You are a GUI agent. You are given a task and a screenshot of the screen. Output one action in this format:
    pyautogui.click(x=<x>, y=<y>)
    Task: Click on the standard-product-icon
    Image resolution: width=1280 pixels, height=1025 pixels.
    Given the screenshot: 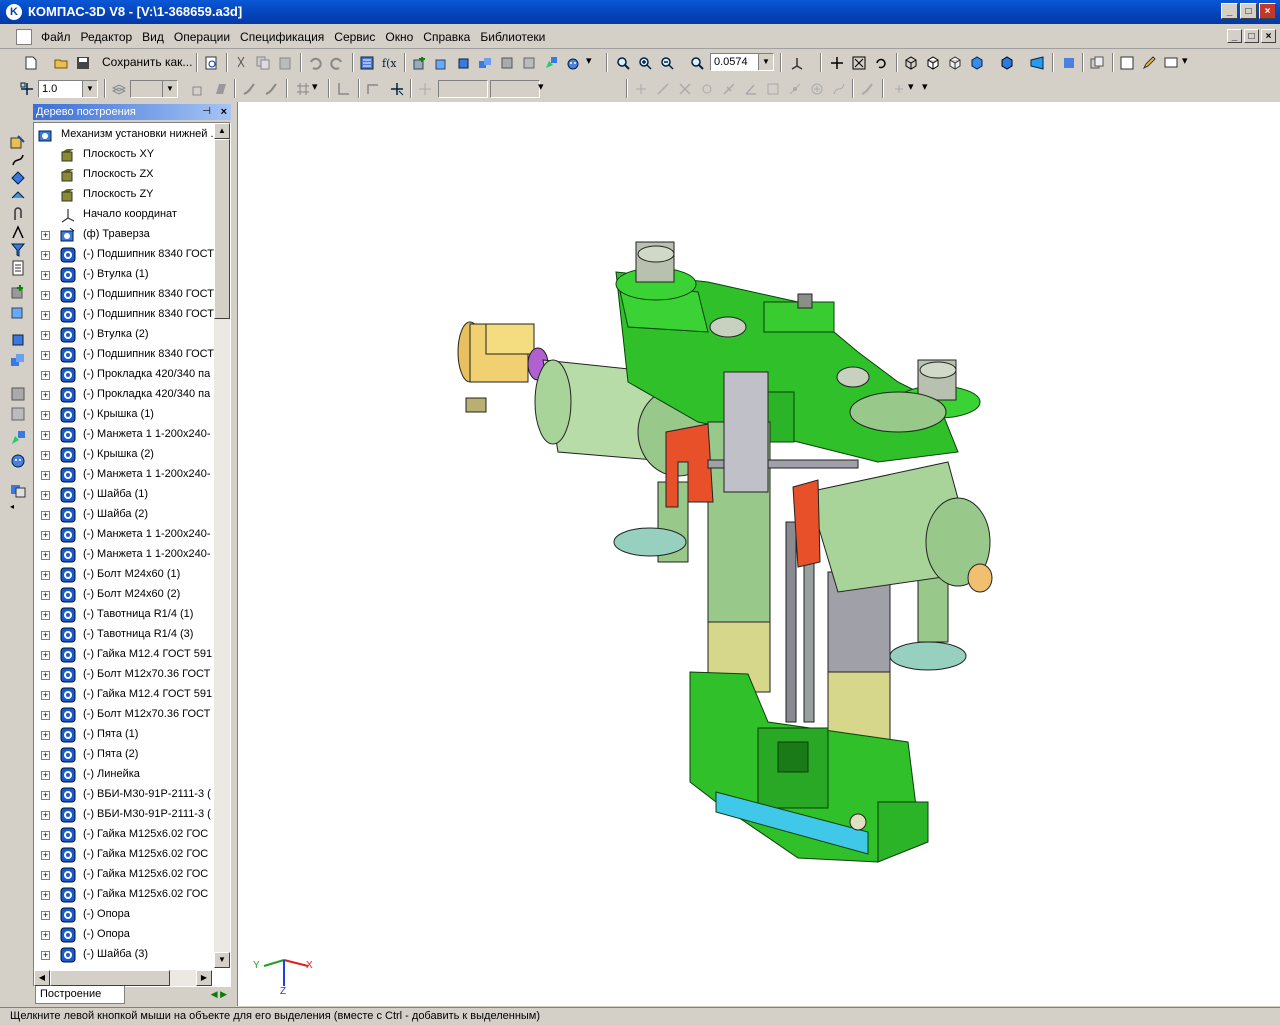 What is the action you would take?
    pyautogui.click(x=507, y=63)
    